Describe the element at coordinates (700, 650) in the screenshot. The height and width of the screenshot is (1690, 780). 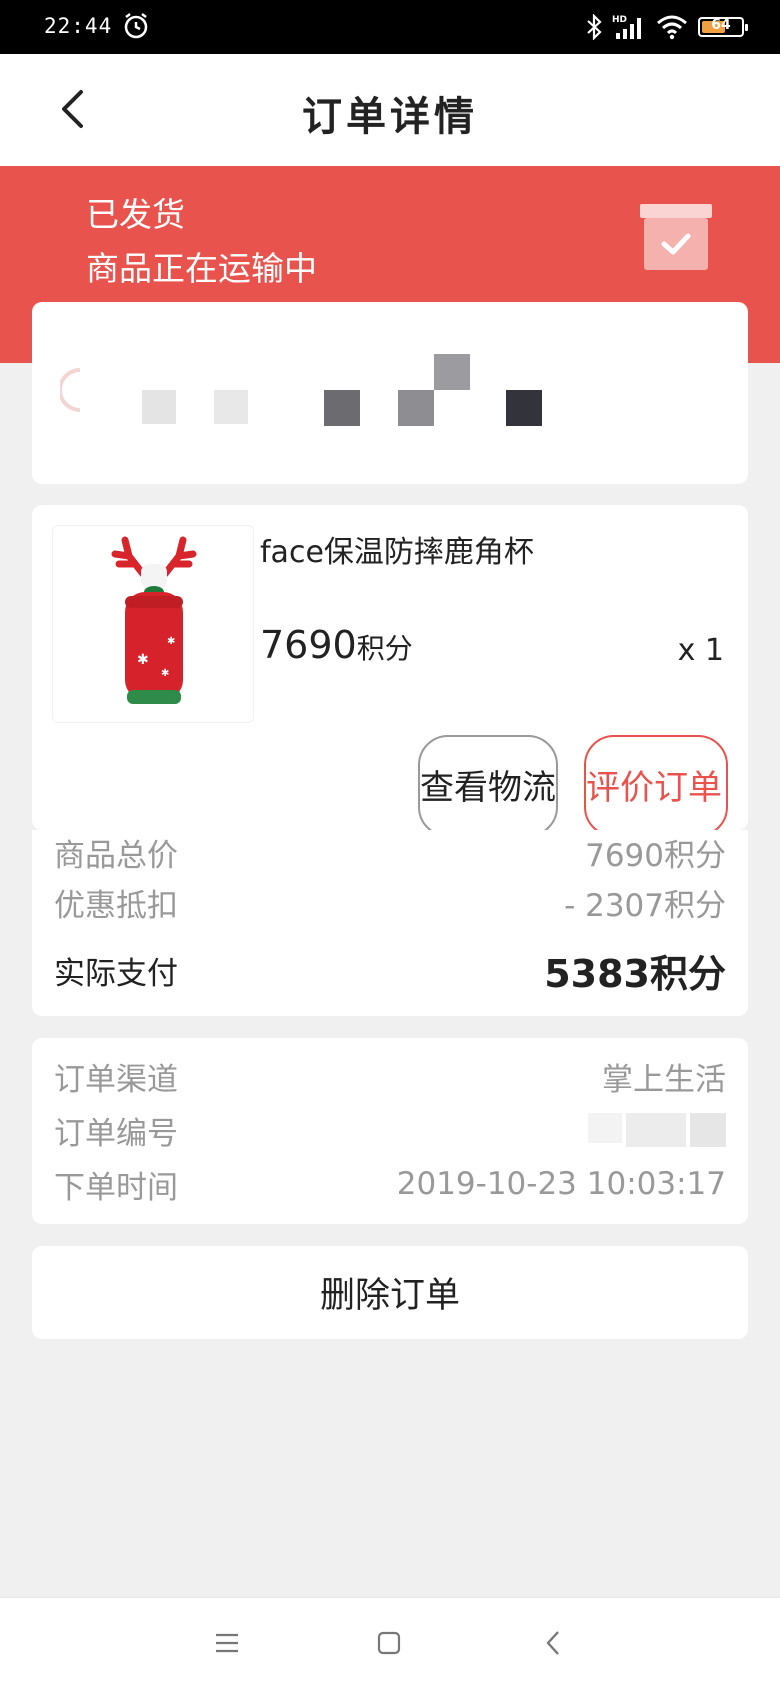
I see `product-quantity: x 1` at that location.